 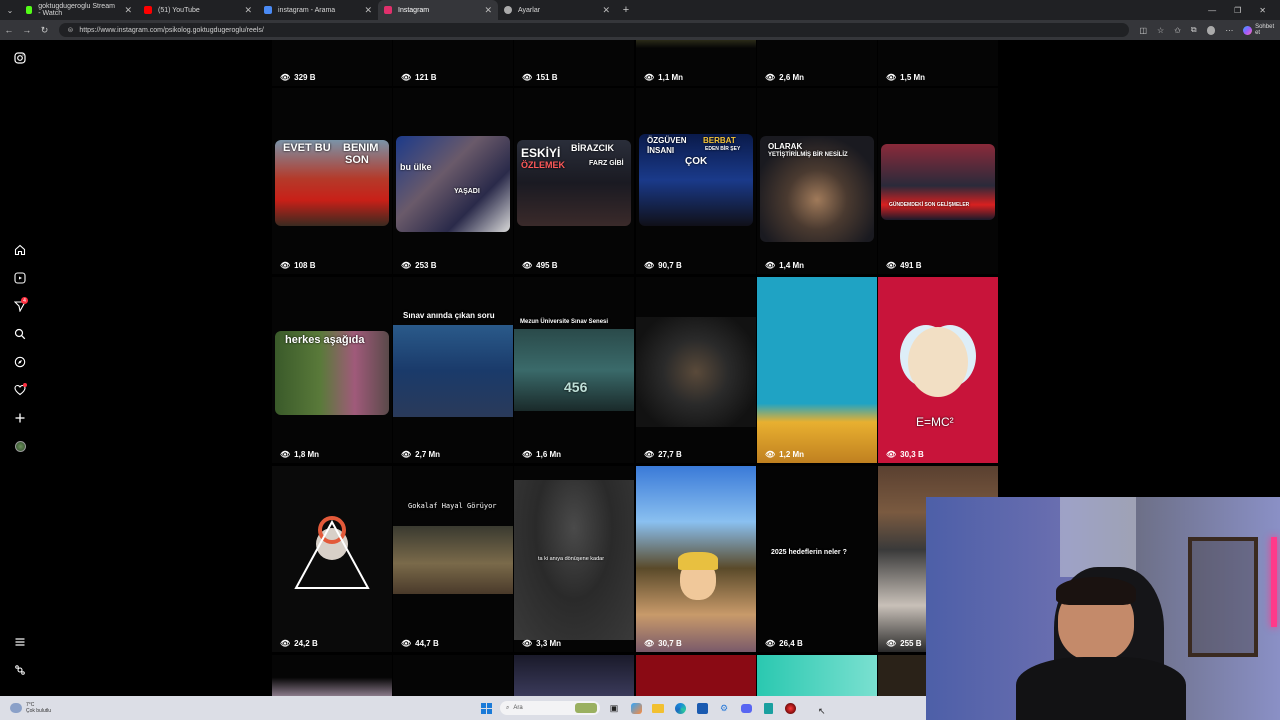 I want to click on tab-title: goktugdugeroglu Stream - Watch, so click(x=76, y=10).